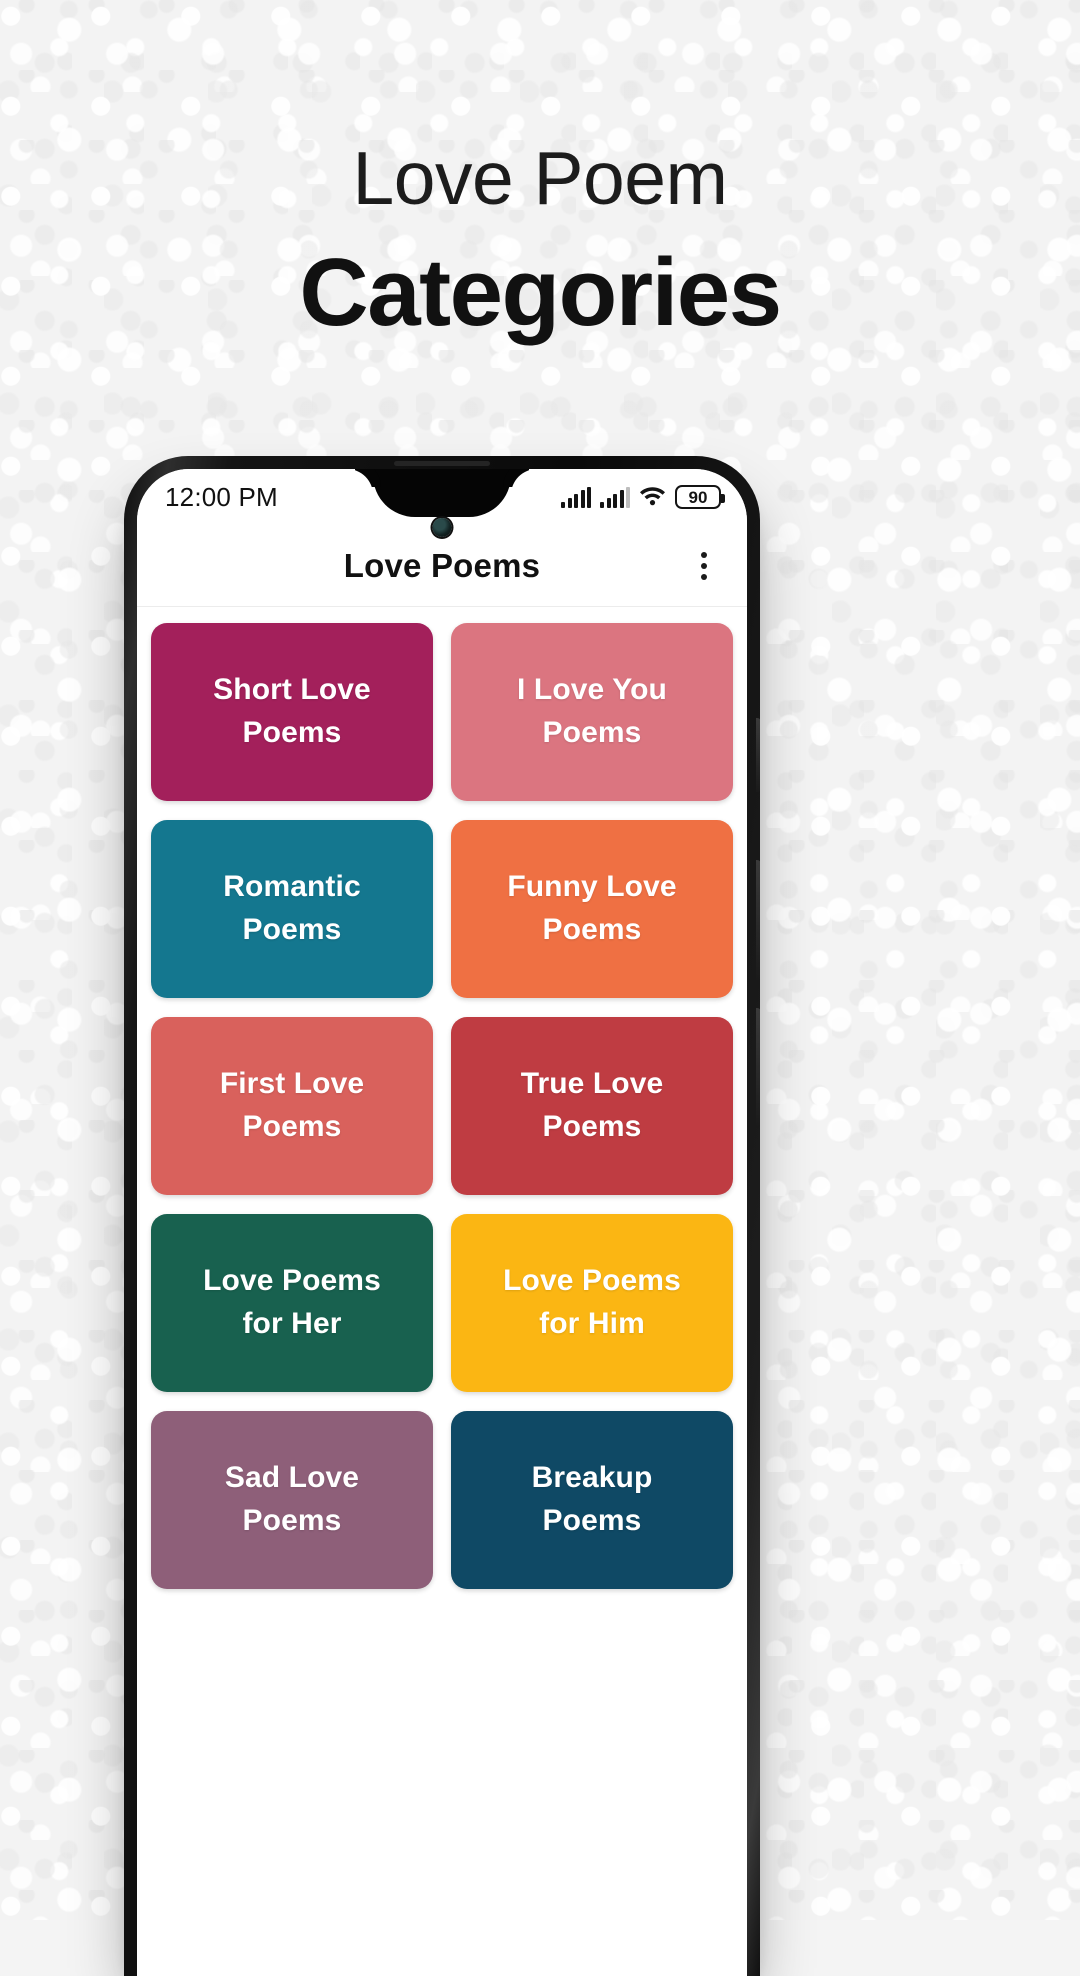  Describe the element at coordinates (221, 496) in the screenshot. I see `status-bar-clock: 12:00 PM` at that location.